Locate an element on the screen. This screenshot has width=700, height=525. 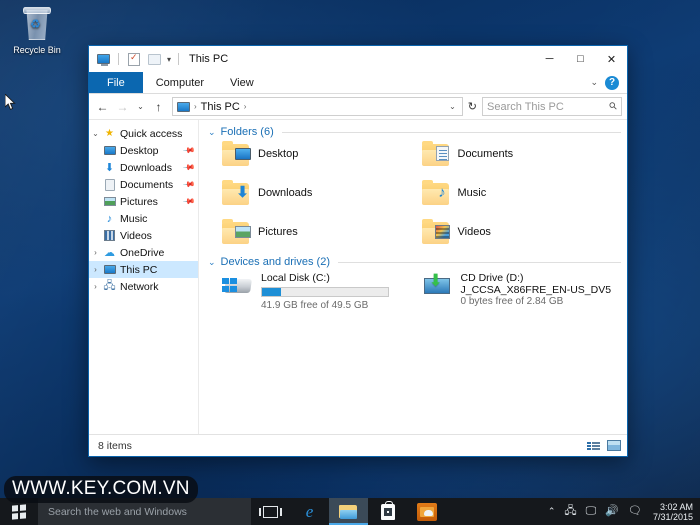
folder-item-desktop: Desktop is located at coordinates (322, 153).